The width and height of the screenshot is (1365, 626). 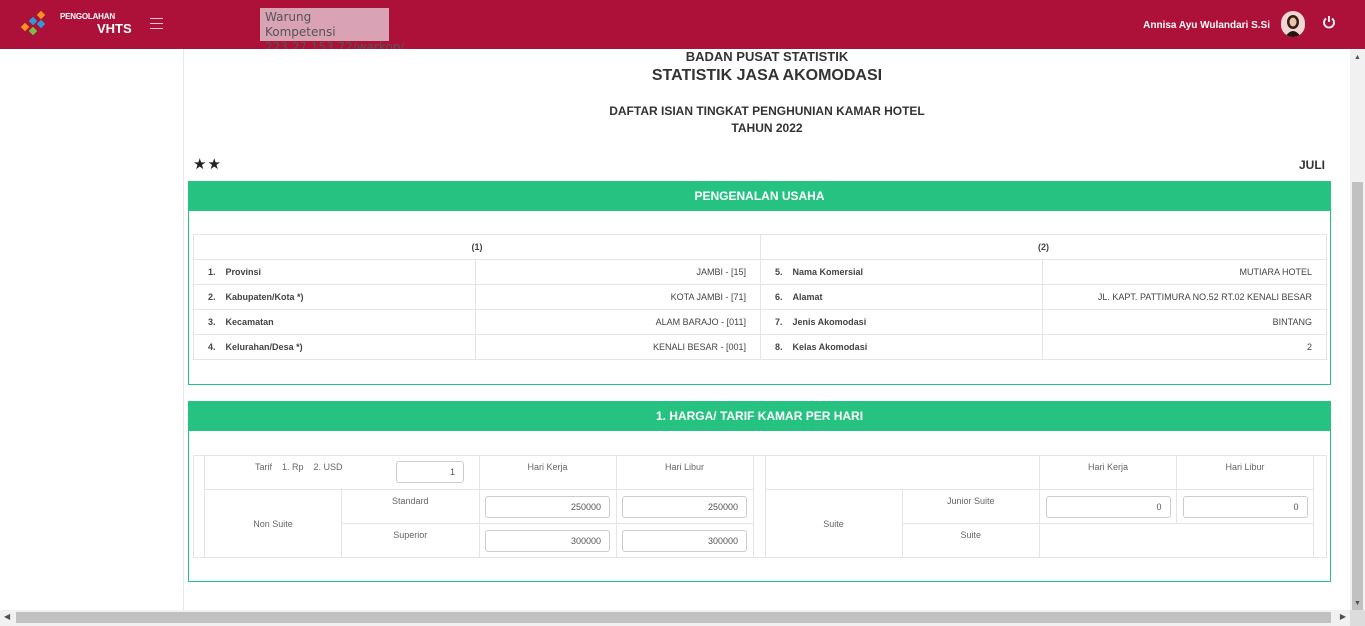 I want to click on horizontal-scrollbar: ◀ ▶, so click(x=675, y=618).